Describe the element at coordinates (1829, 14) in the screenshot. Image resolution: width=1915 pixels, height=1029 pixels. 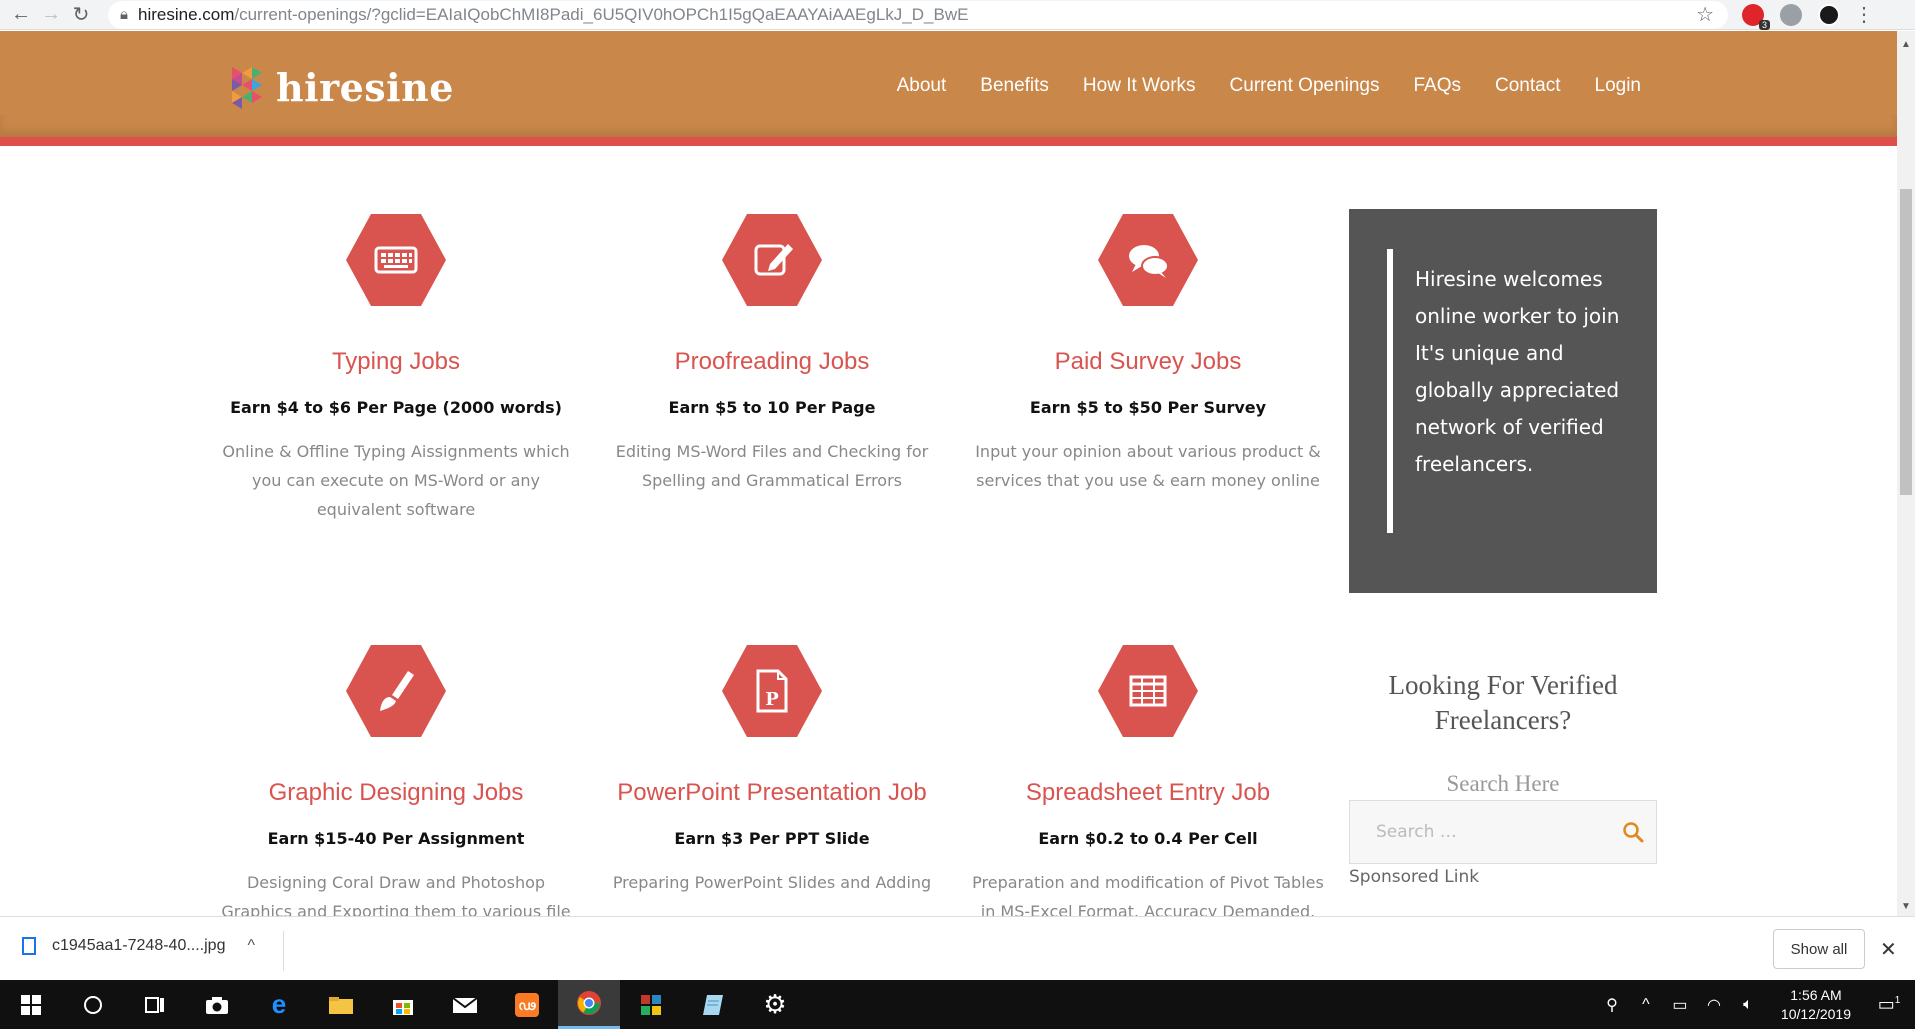
I see `profile-avatar` at that location.